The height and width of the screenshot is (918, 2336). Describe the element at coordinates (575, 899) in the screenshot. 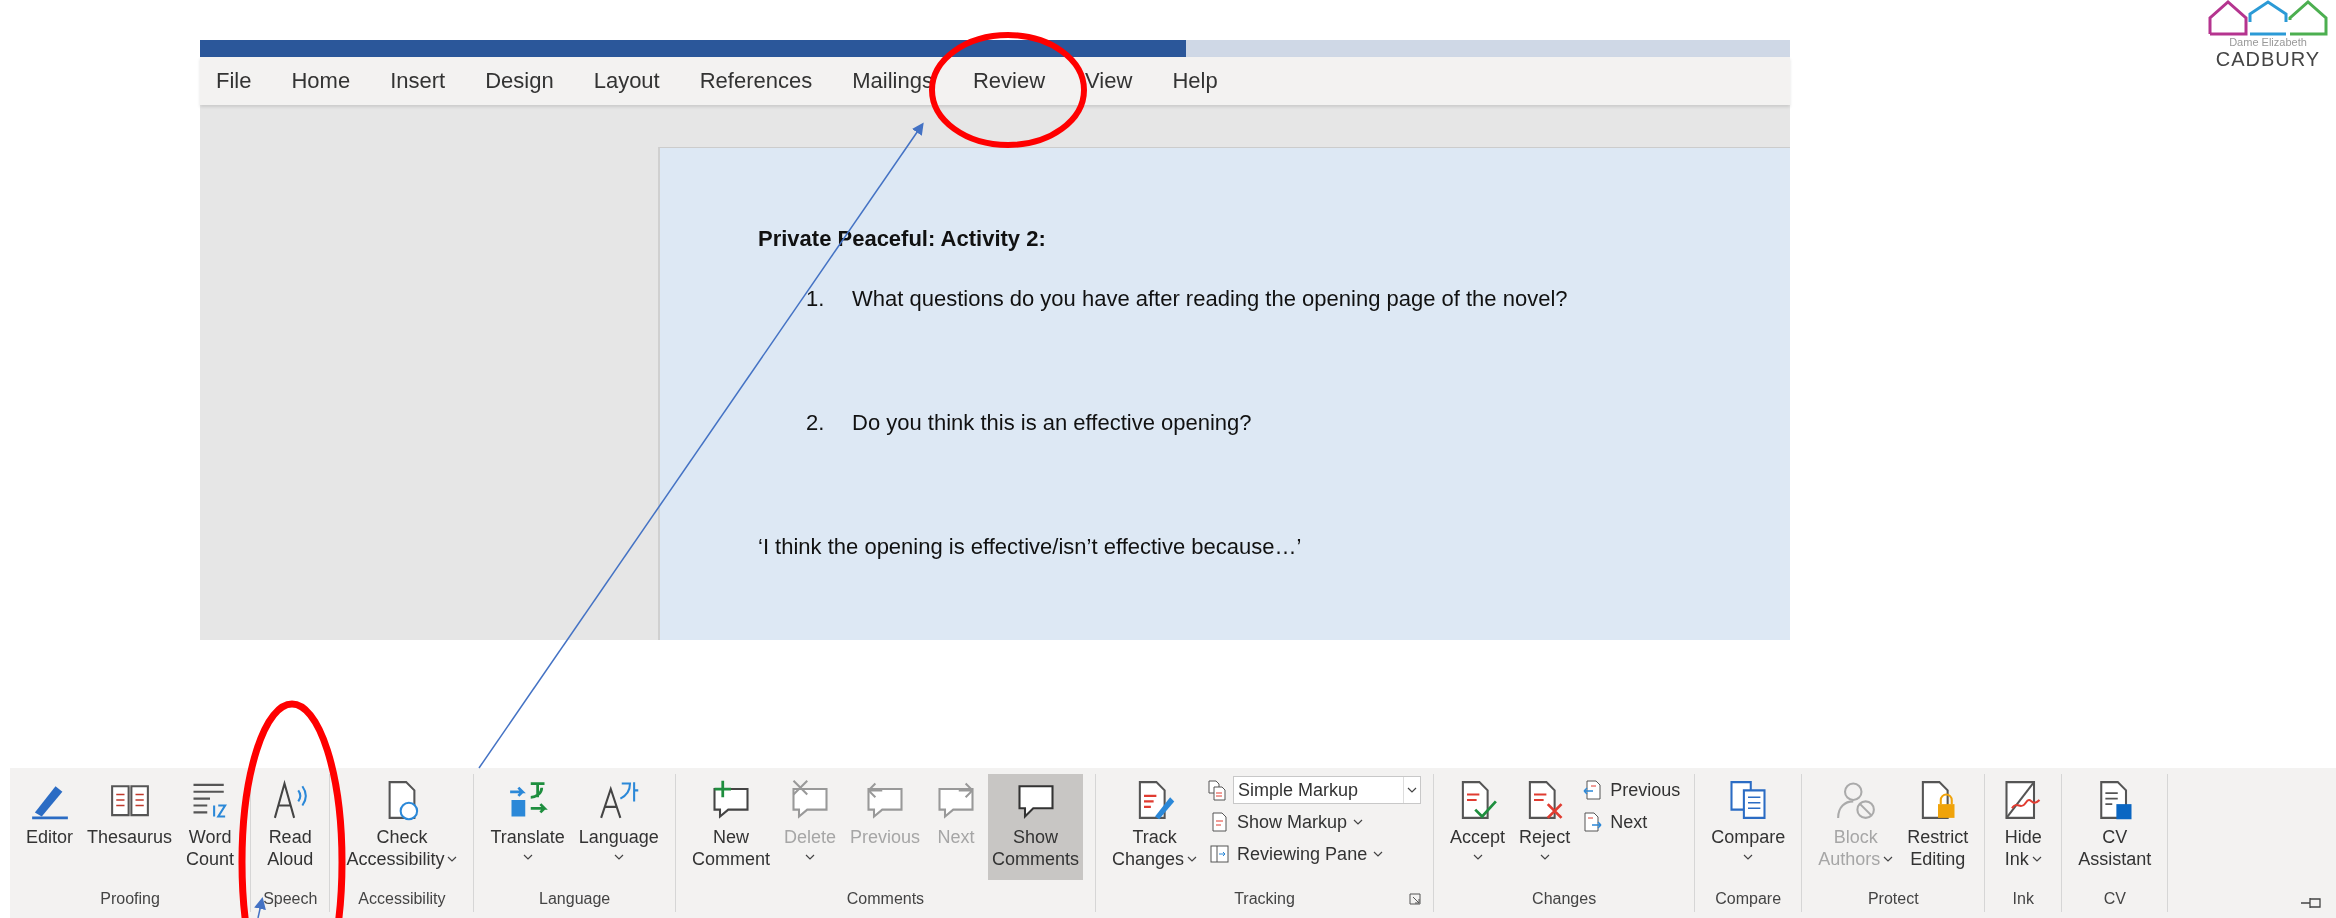

I see `group-label: Language` at that location.